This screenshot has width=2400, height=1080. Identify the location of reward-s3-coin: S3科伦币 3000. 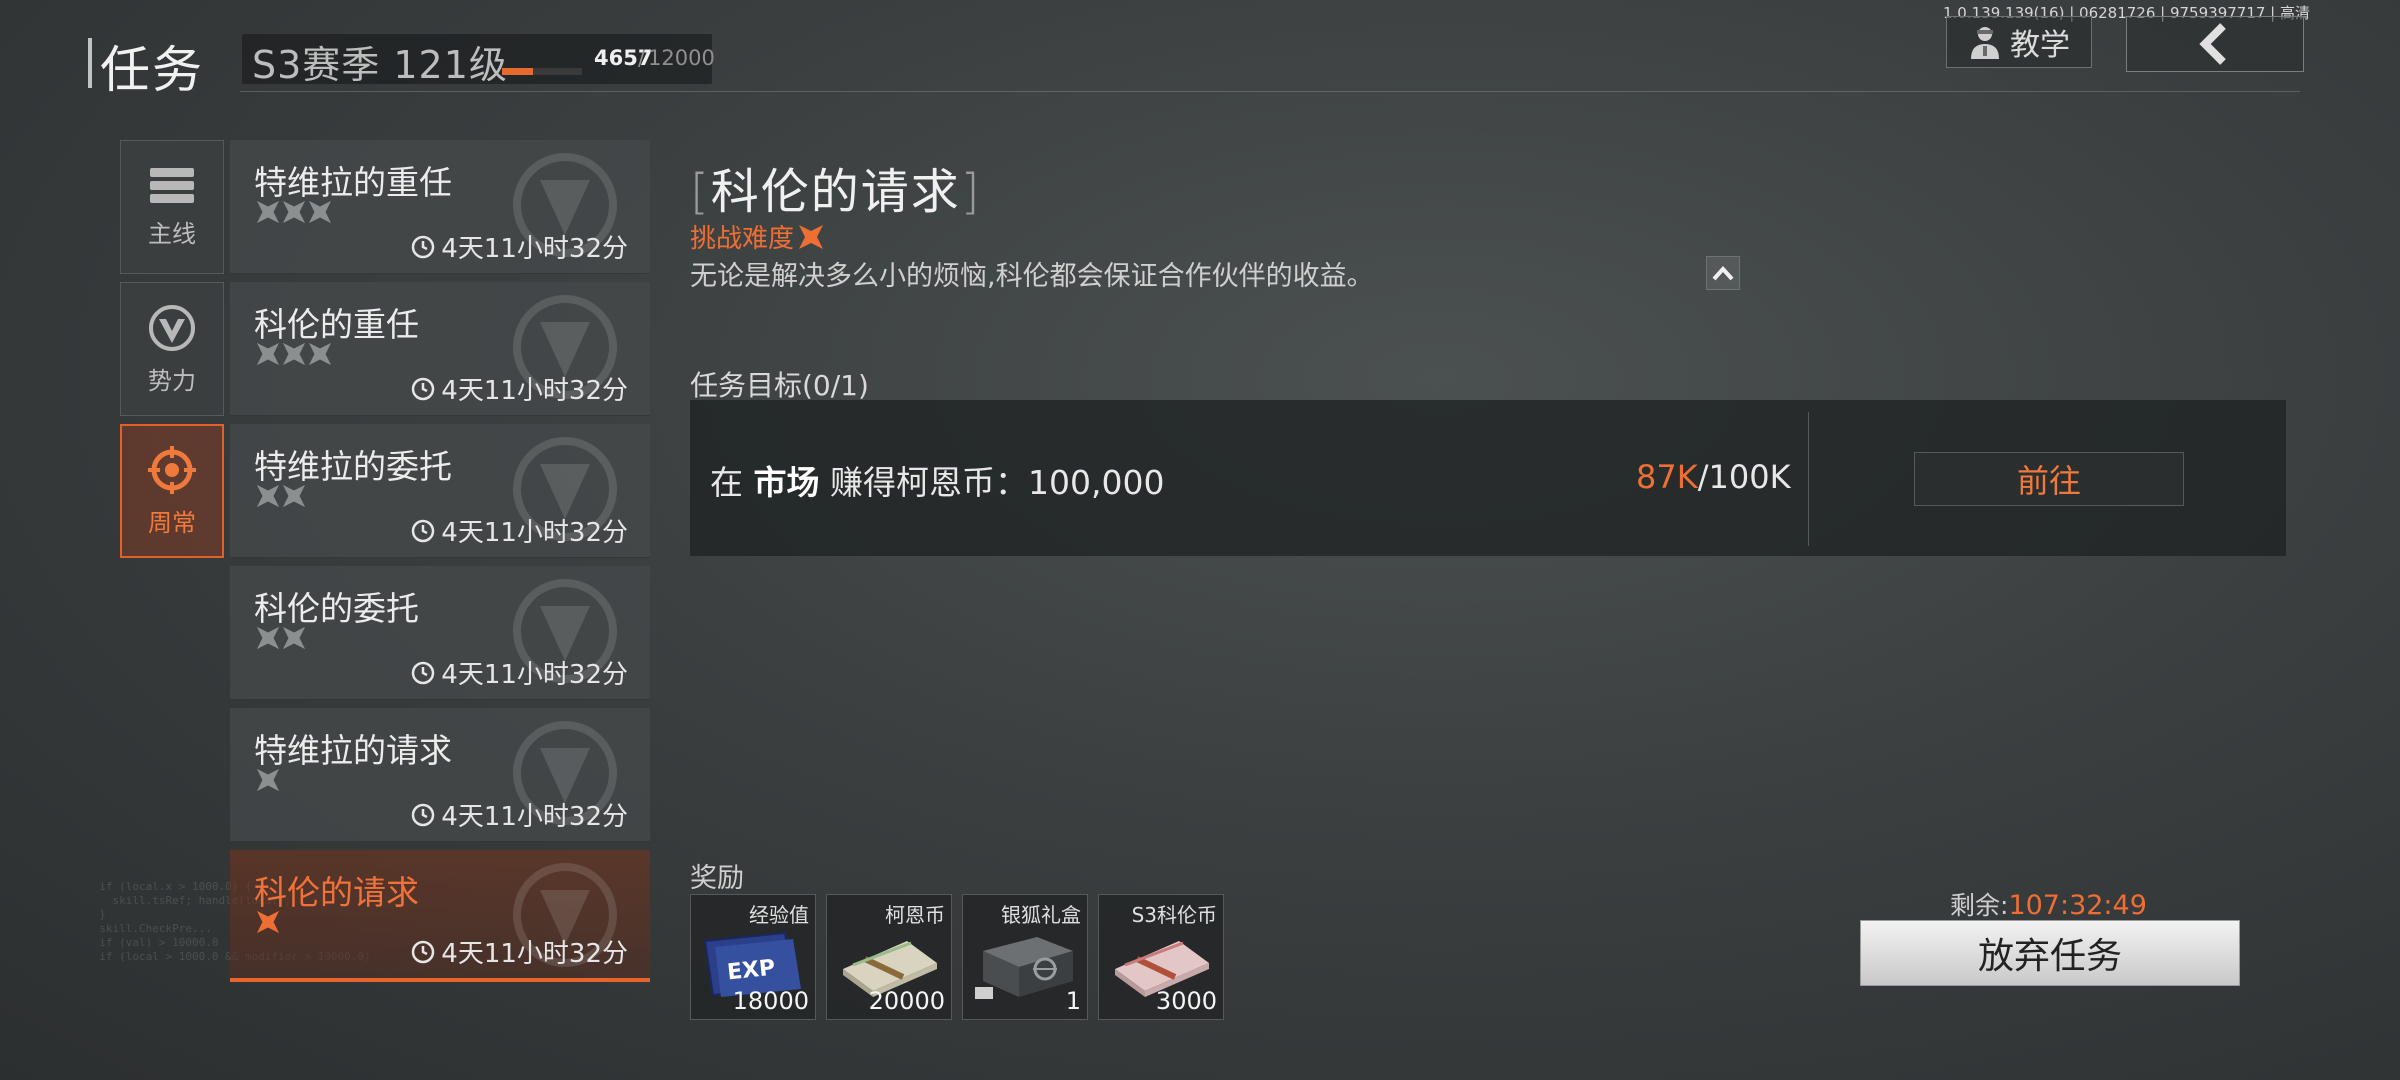
(1161, 957).